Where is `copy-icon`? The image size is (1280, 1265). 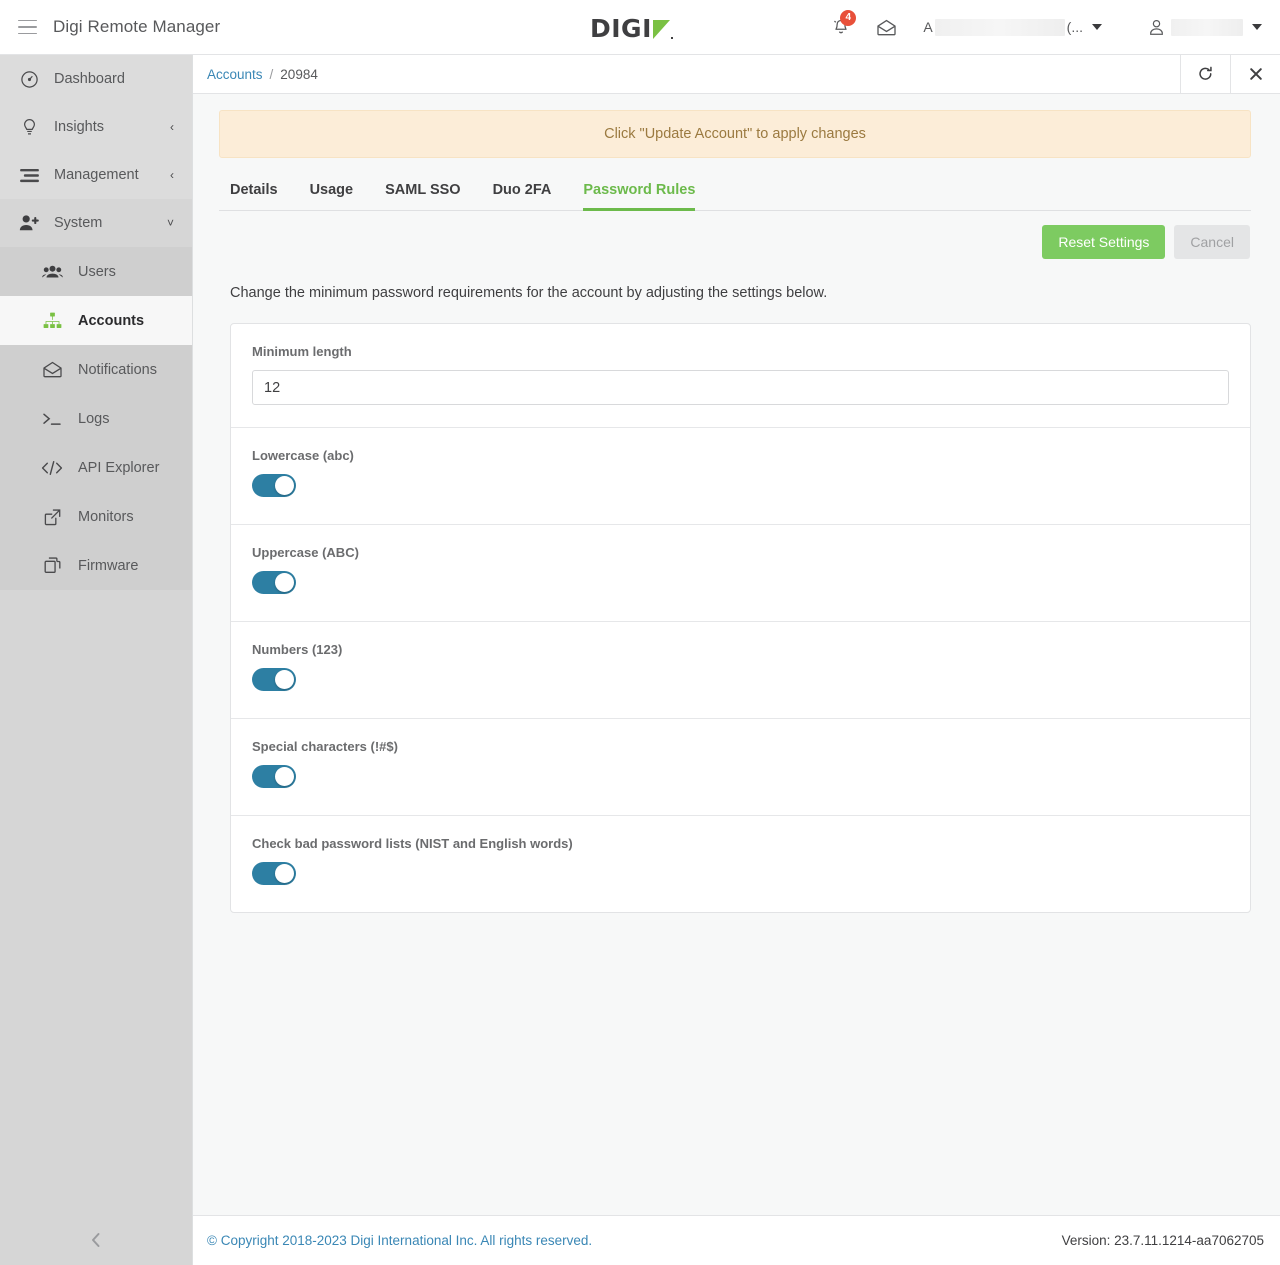 copy-icon is located at coordinates (52, 565).